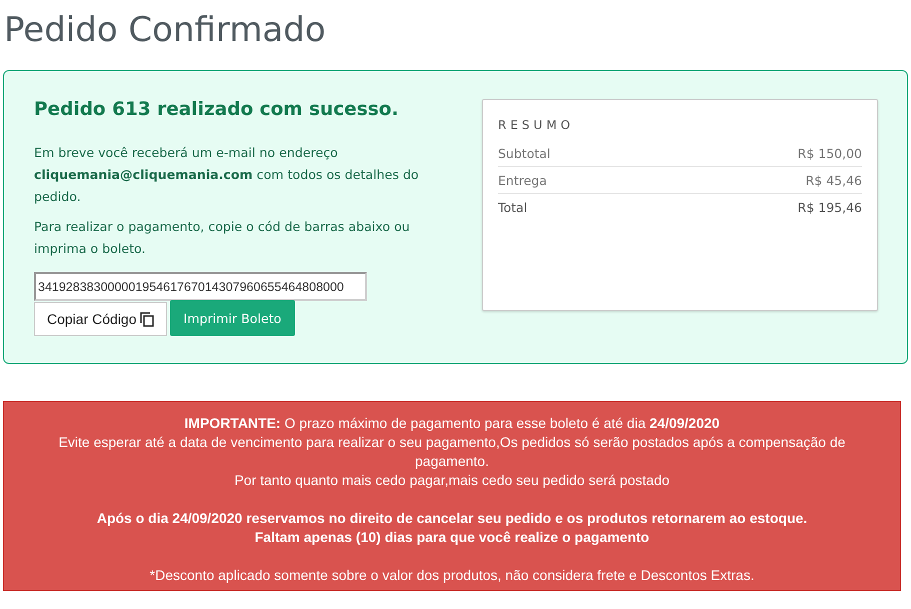 The image size is (911, 609). I want to click on barcode-field: 34192838300000195461767014307960655464808000, so click(200, 286).